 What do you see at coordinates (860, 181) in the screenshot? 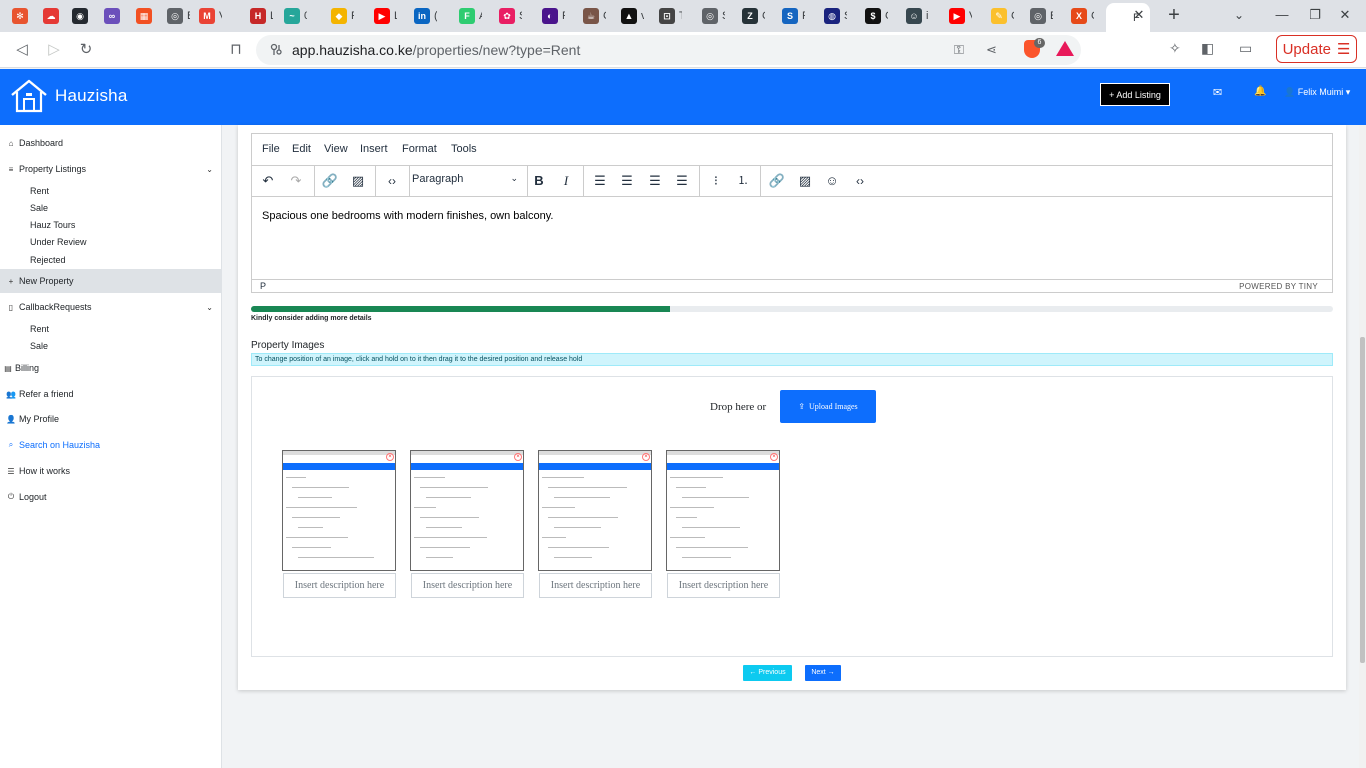
I see `source-code-icon: ‹›` at bounding box center [860, 181].